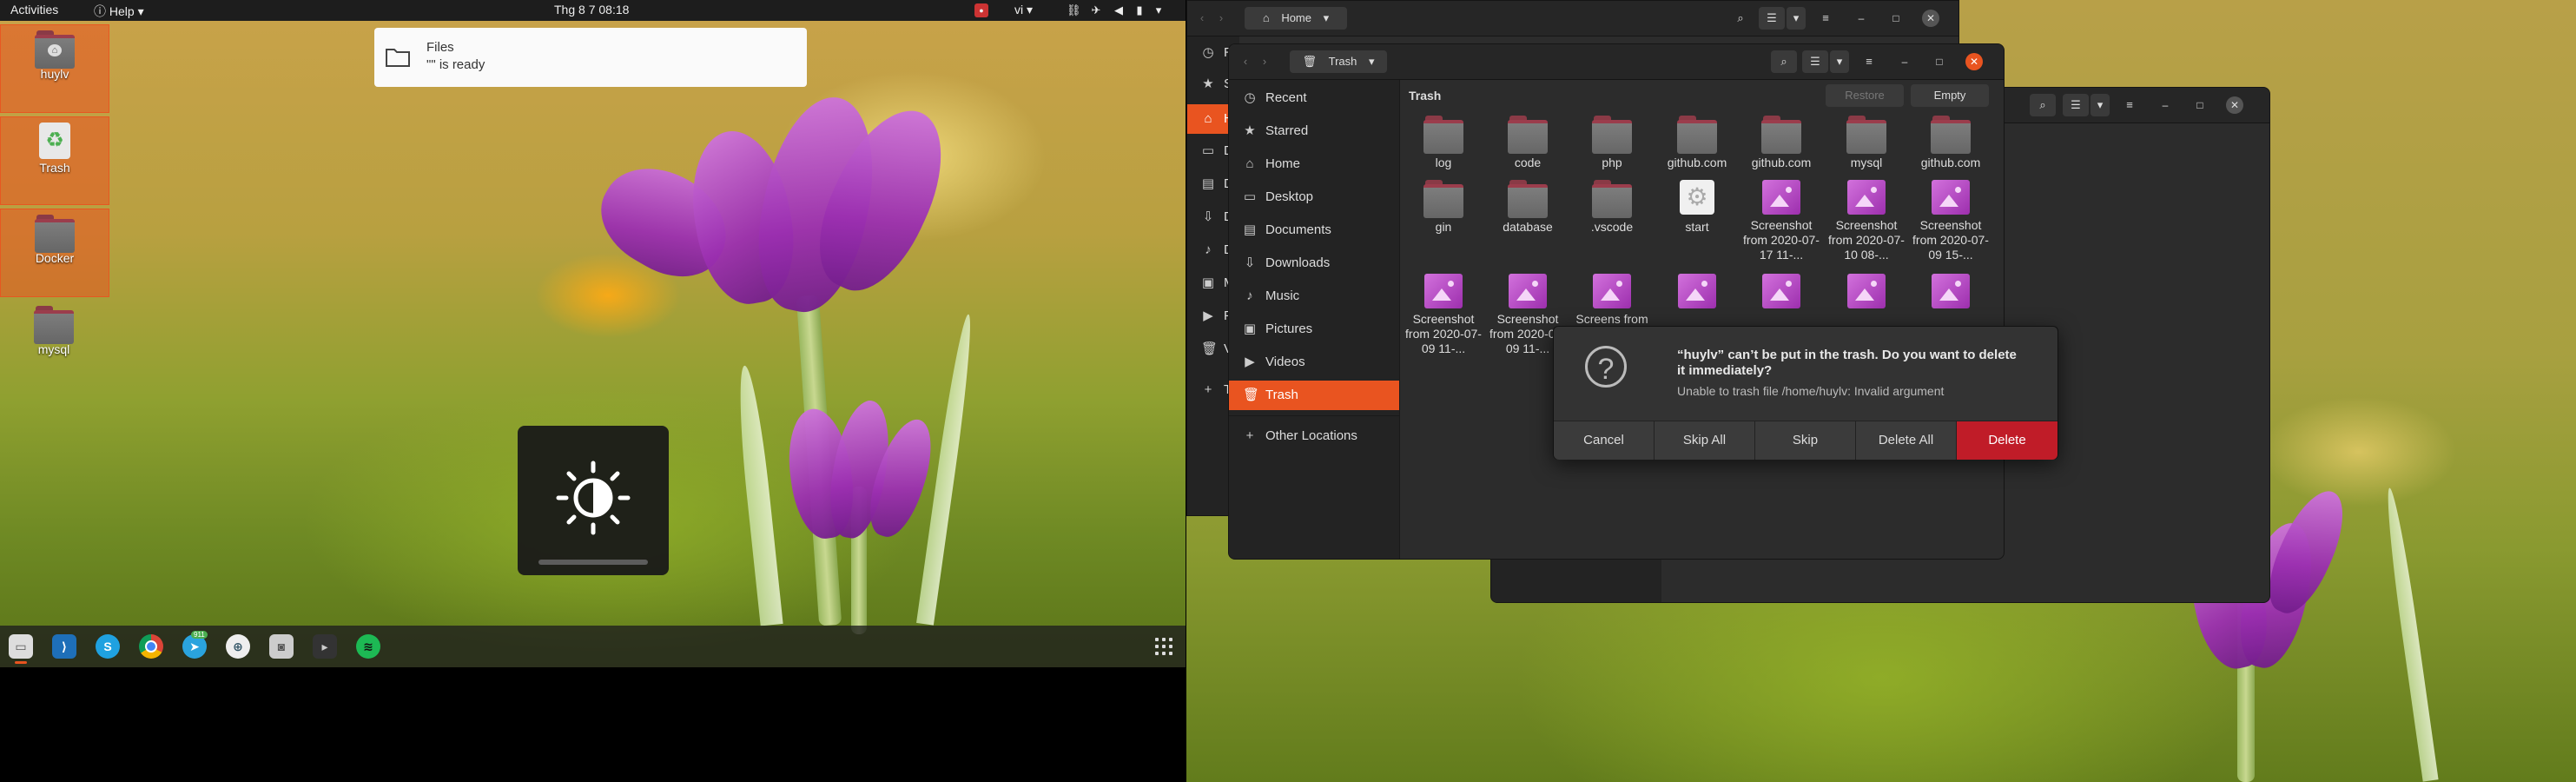 The height and width of the screenshot is (782, 2576). What do you see at coordinates (1805, 441) in the screenshot?
I see `skip-button: Skip` at bounding box center [1805, 441].